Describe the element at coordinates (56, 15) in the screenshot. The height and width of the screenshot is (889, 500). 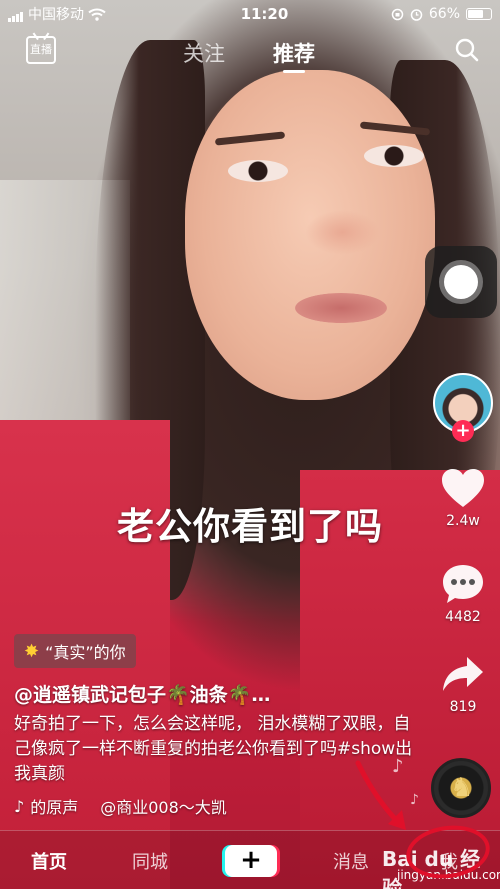
I see `carrier-label: 中国移动` at that location.